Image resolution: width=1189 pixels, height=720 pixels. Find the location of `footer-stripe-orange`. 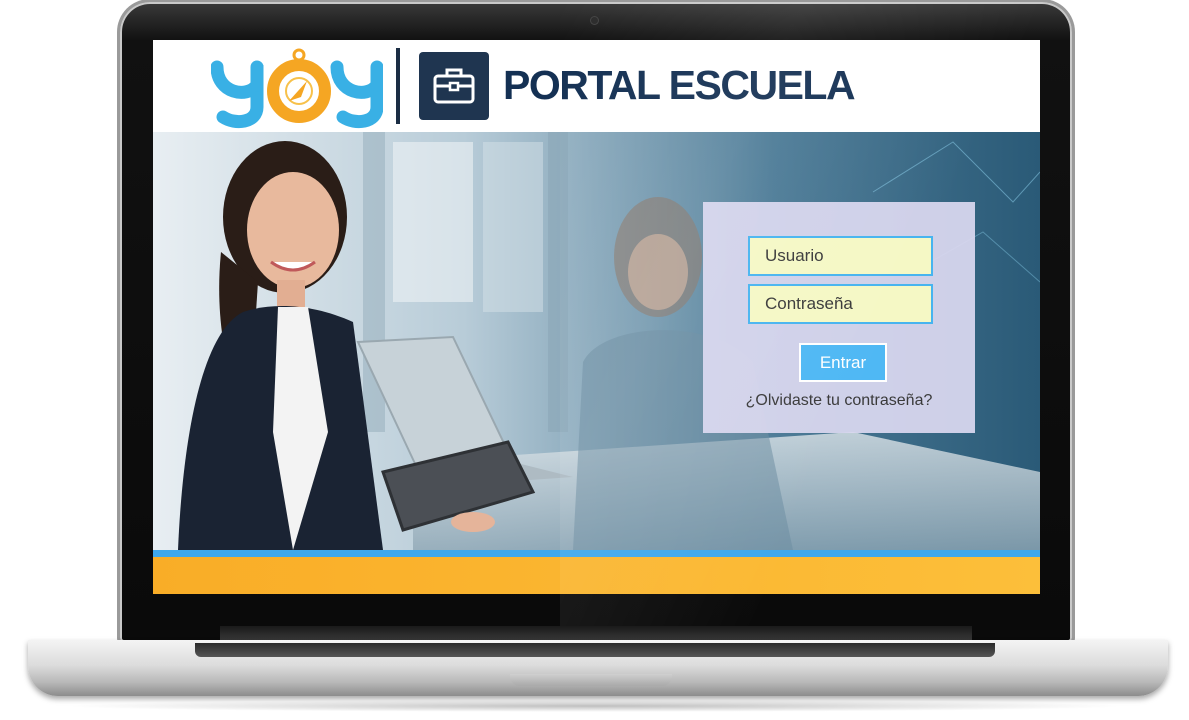

footer-stripe-orange is located at coordinates (596, 575).